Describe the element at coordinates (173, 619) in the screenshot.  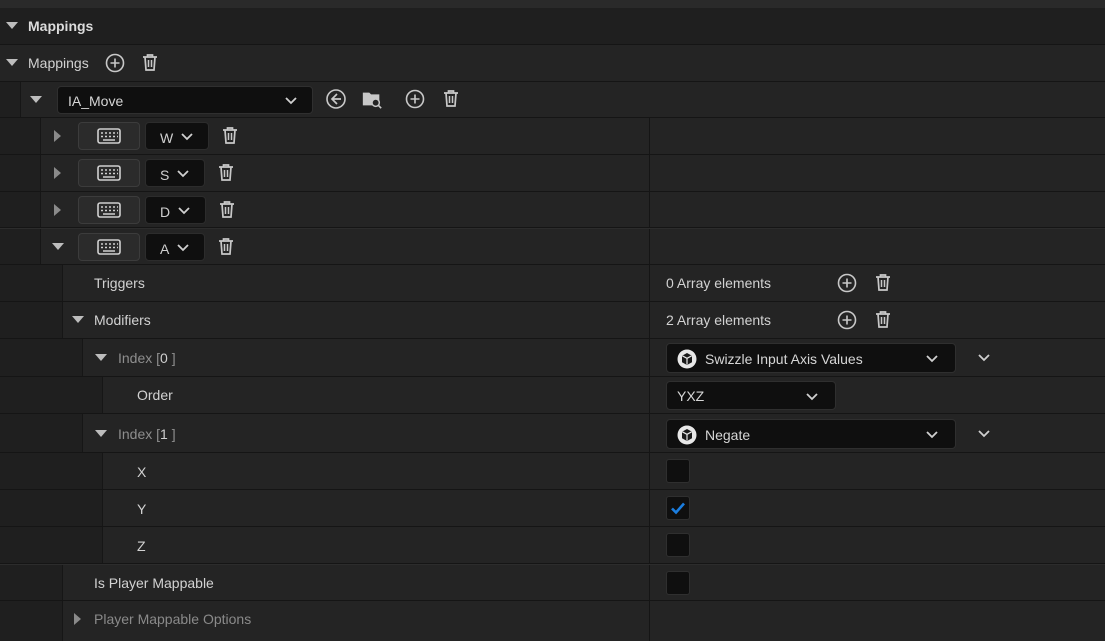
I see `player-mappable-options-label: Player Mappable Options` at that location.